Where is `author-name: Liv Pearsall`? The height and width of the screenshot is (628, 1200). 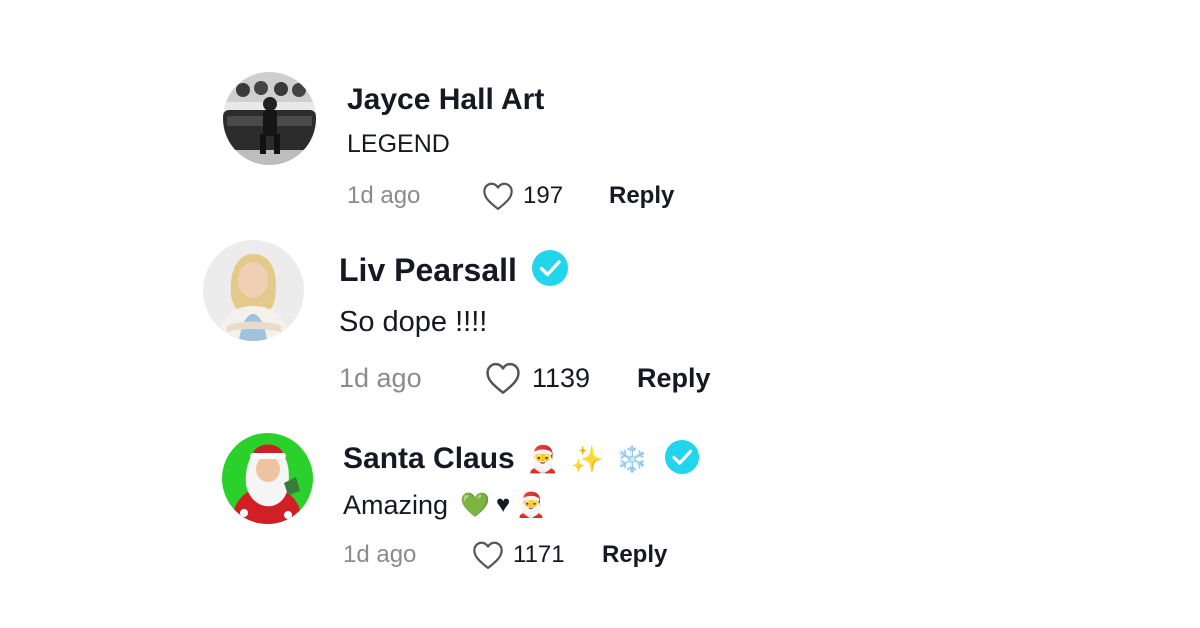 author-name: Liv Pearsall is located at coordinates (428, 270).